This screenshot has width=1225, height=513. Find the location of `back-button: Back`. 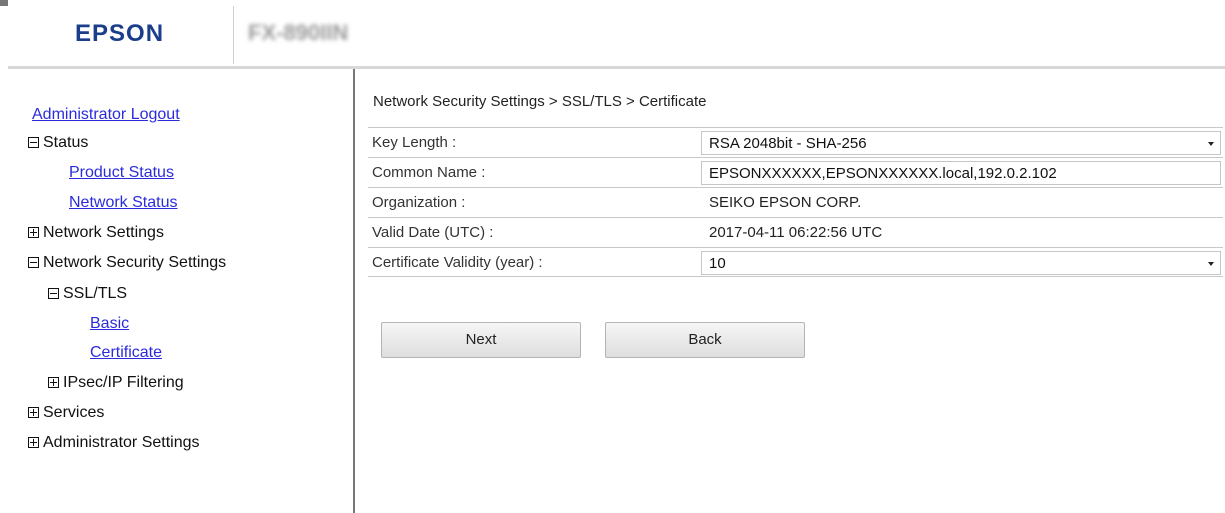

back-button: Back is located at coordinates (705, 340).